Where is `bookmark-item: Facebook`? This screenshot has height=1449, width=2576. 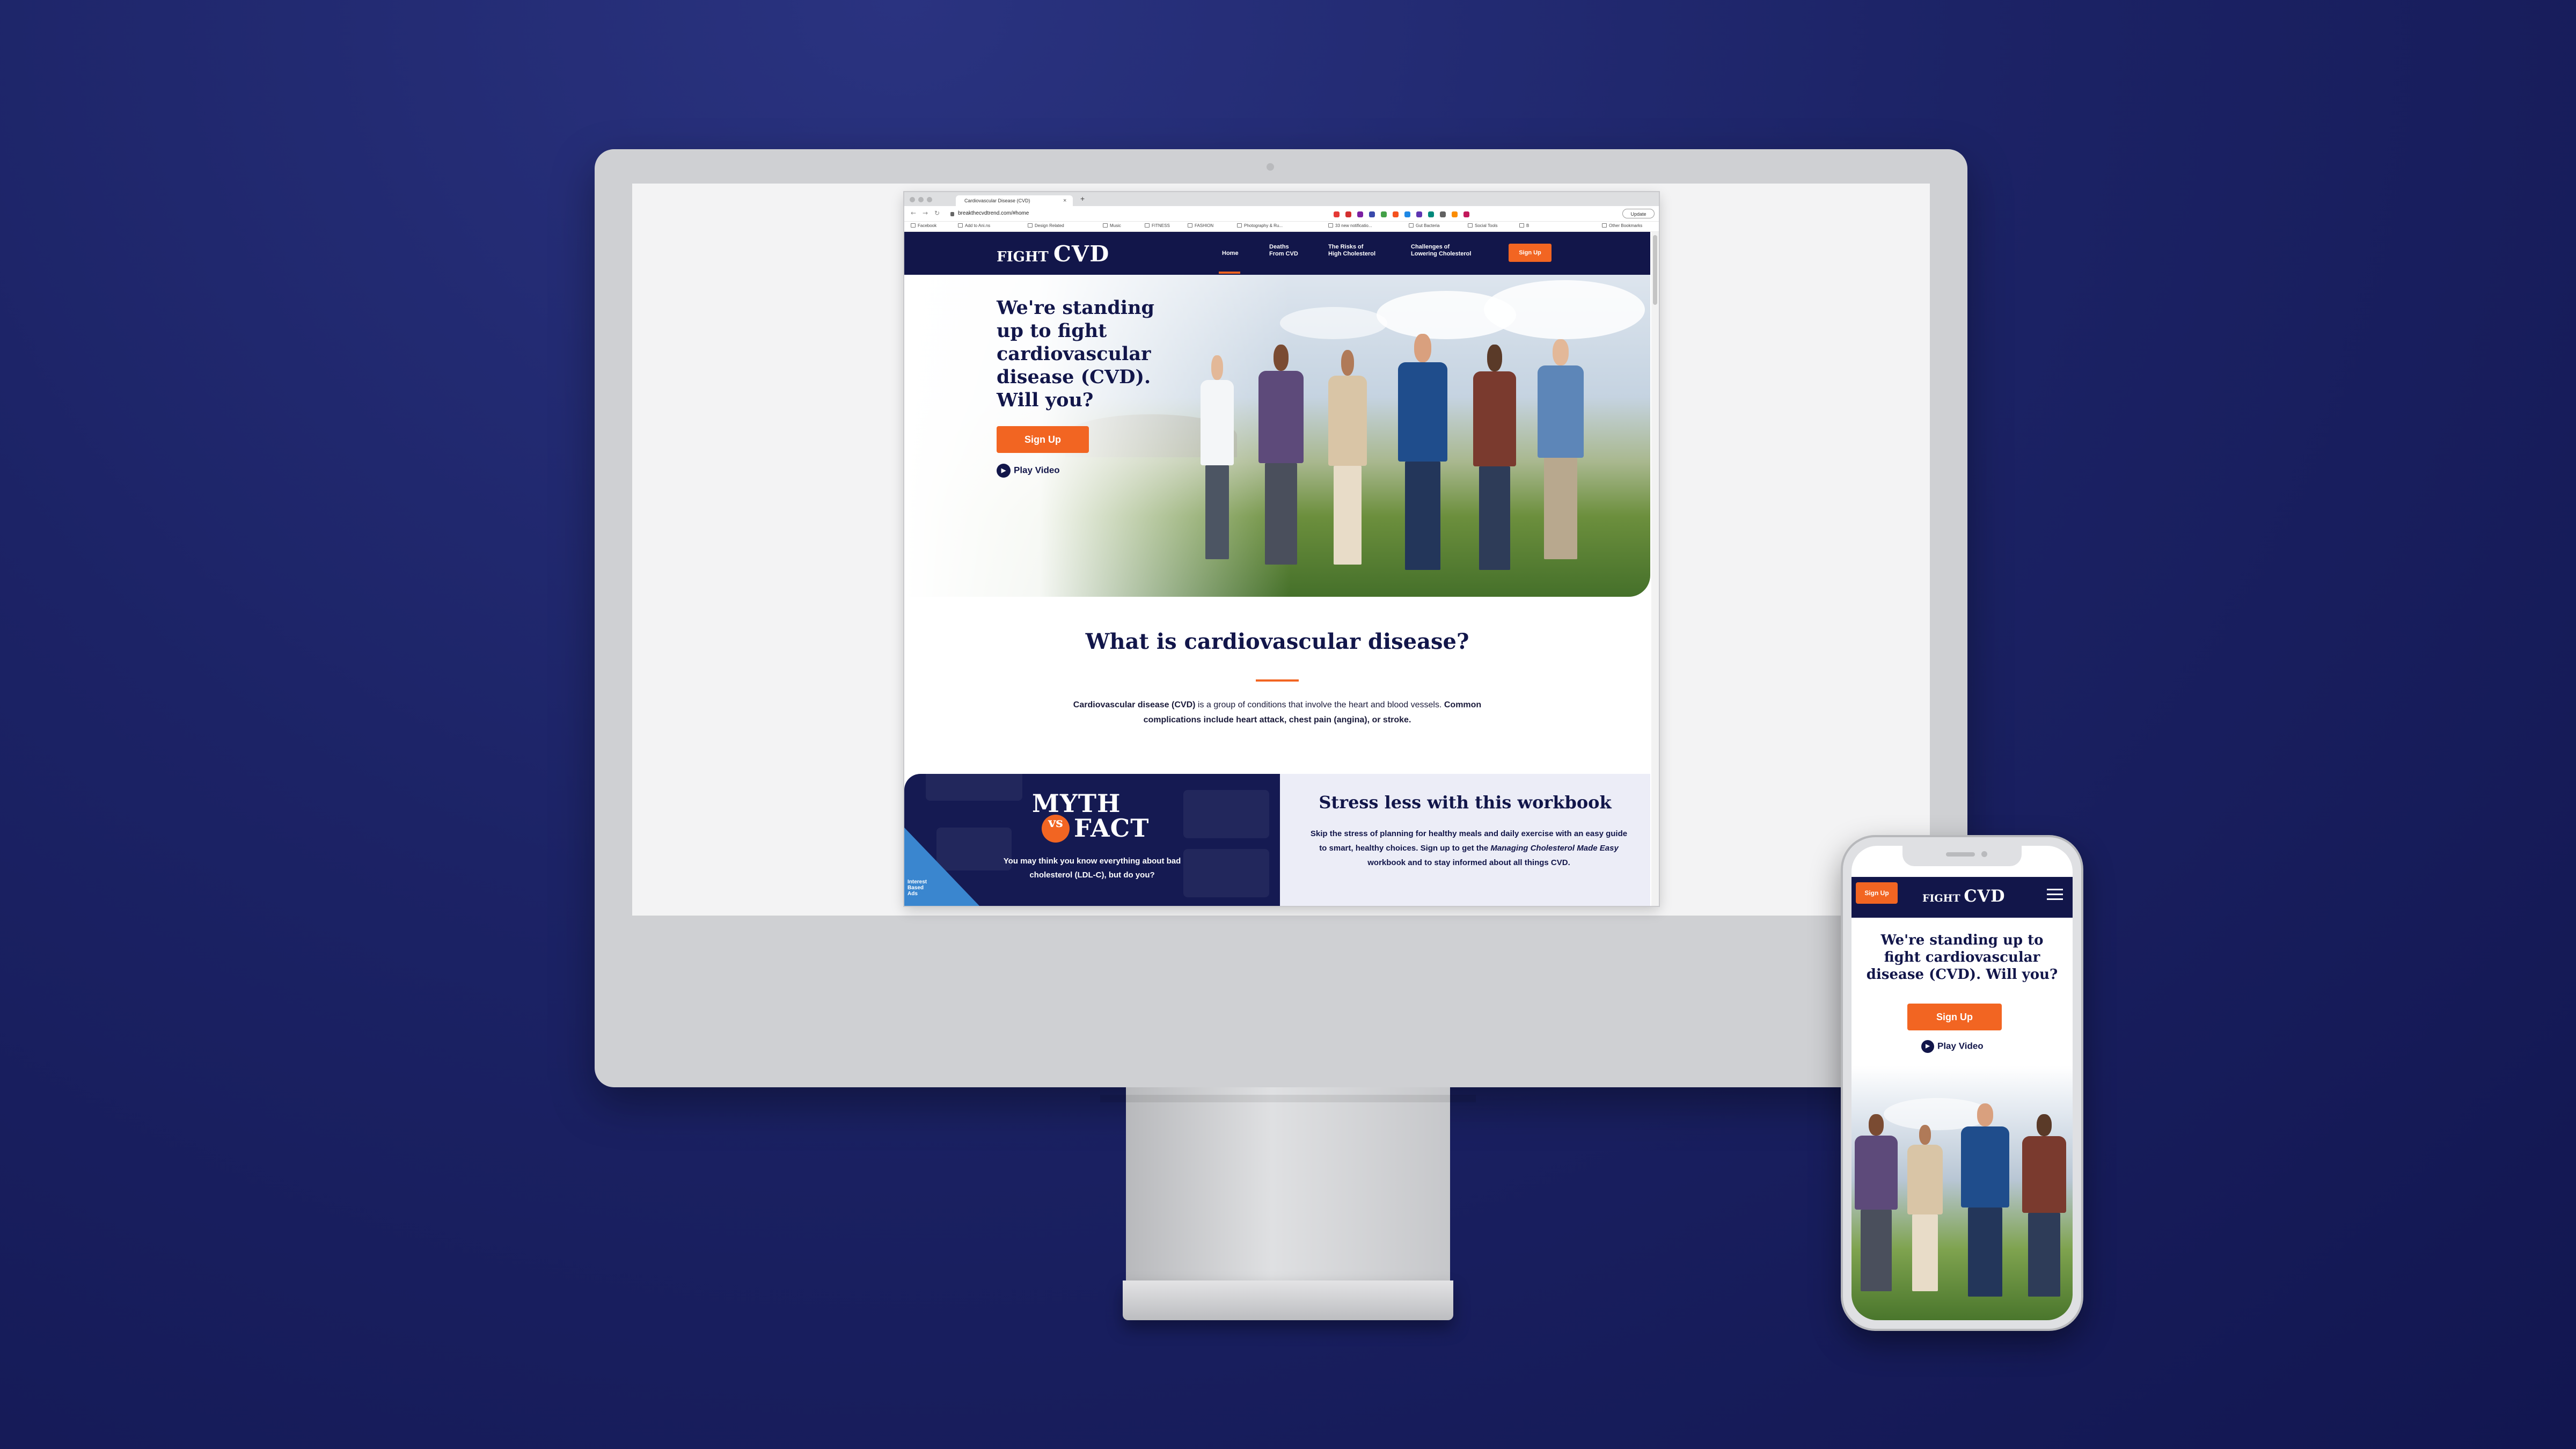
bookmark-item: Facebook is located at coordinates (923, 225).